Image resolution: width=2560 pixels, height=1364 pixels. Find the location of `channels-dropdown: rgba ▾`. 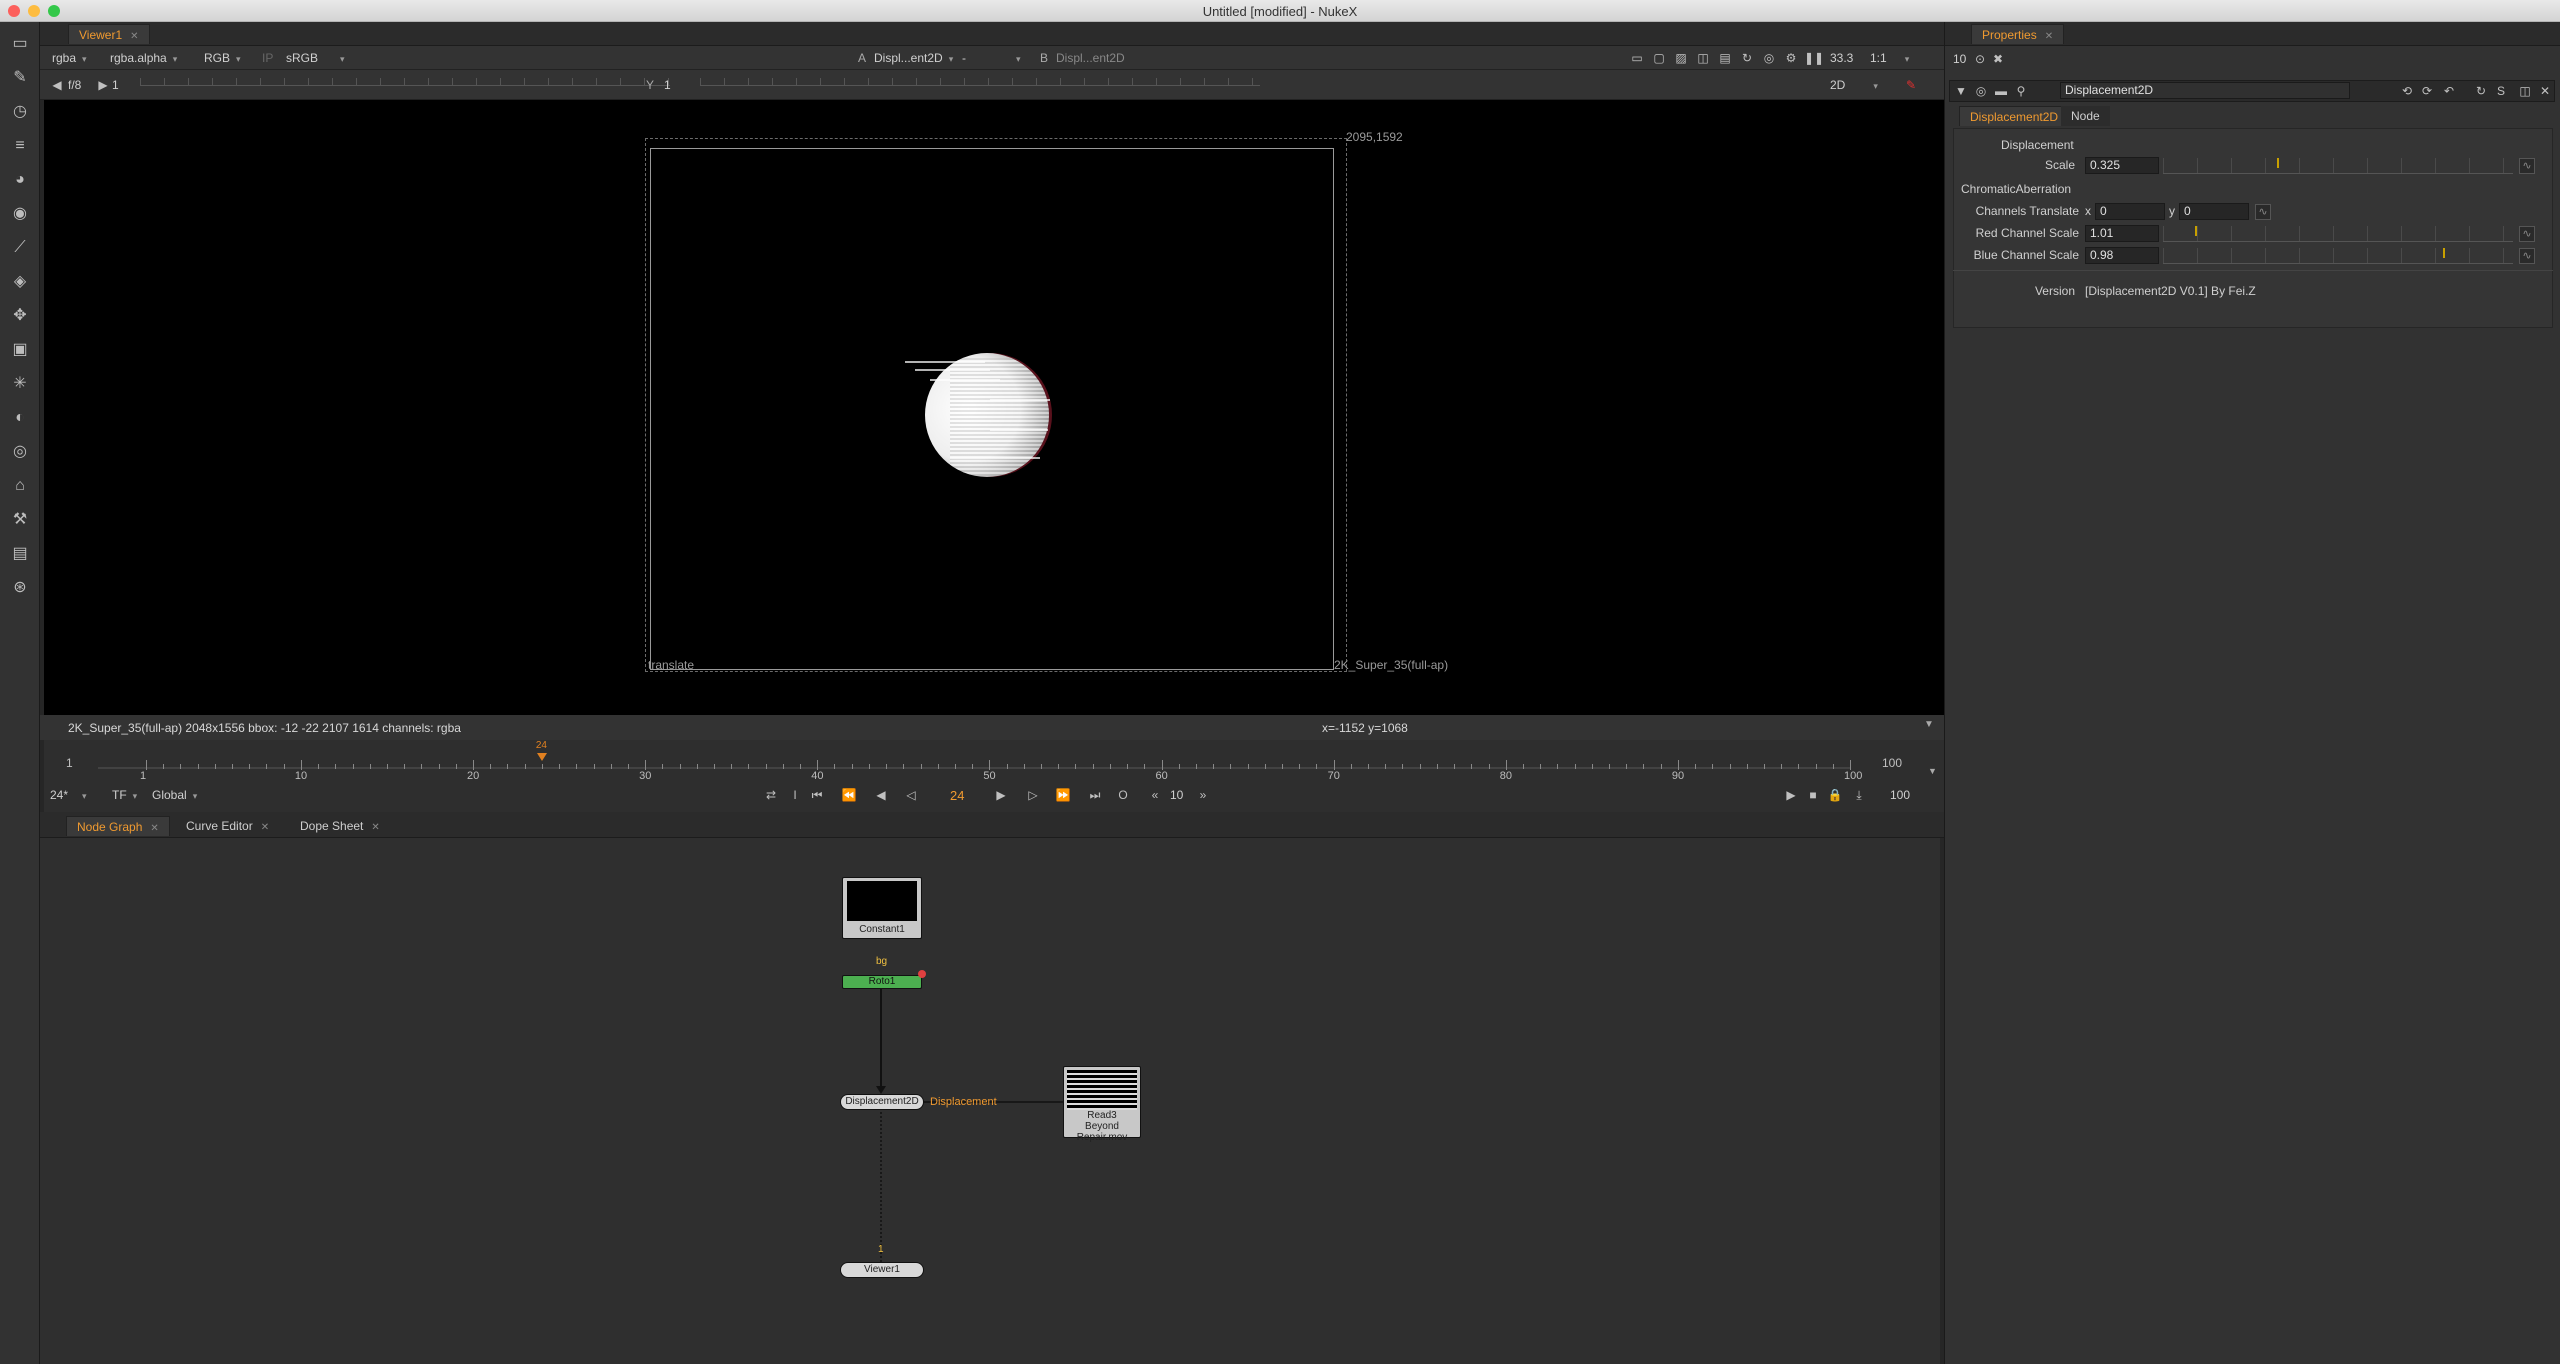

channels-dropdown: rgba ▾ is located at coordinates (69, 58).